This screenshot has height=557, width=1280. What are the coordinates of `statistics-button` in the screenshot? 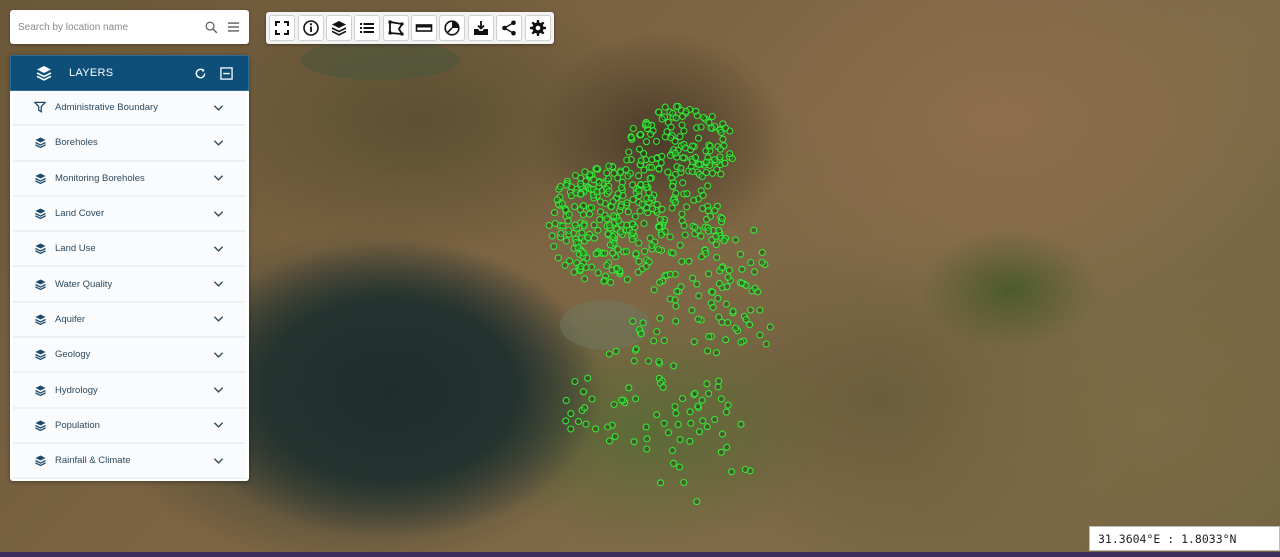 It's located at (452, 28).